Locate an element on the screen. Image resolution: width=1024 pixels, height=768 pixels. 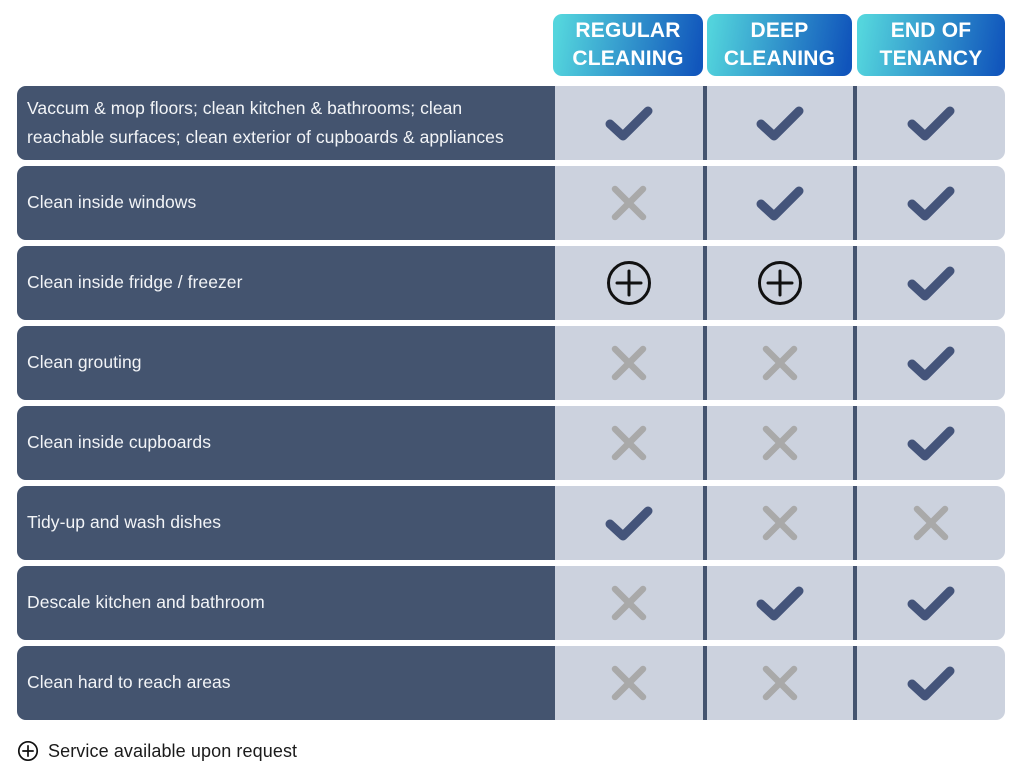
row-label-bar: Clean inside cupboards is located at coordinates (286, 443).